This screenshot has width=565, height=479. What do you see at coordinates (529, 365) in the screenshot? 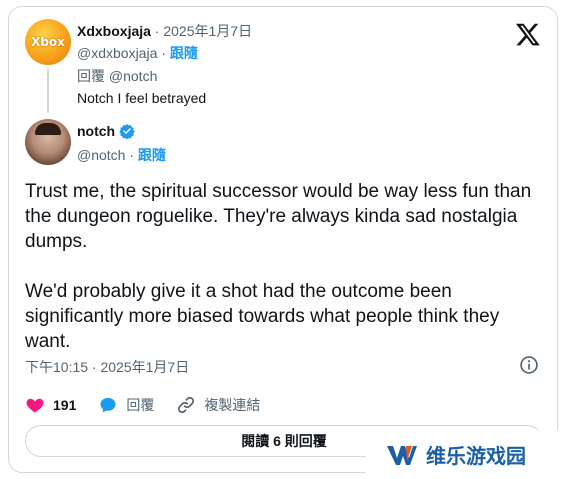
I see `info-icon` at bounding box center [529, 365].